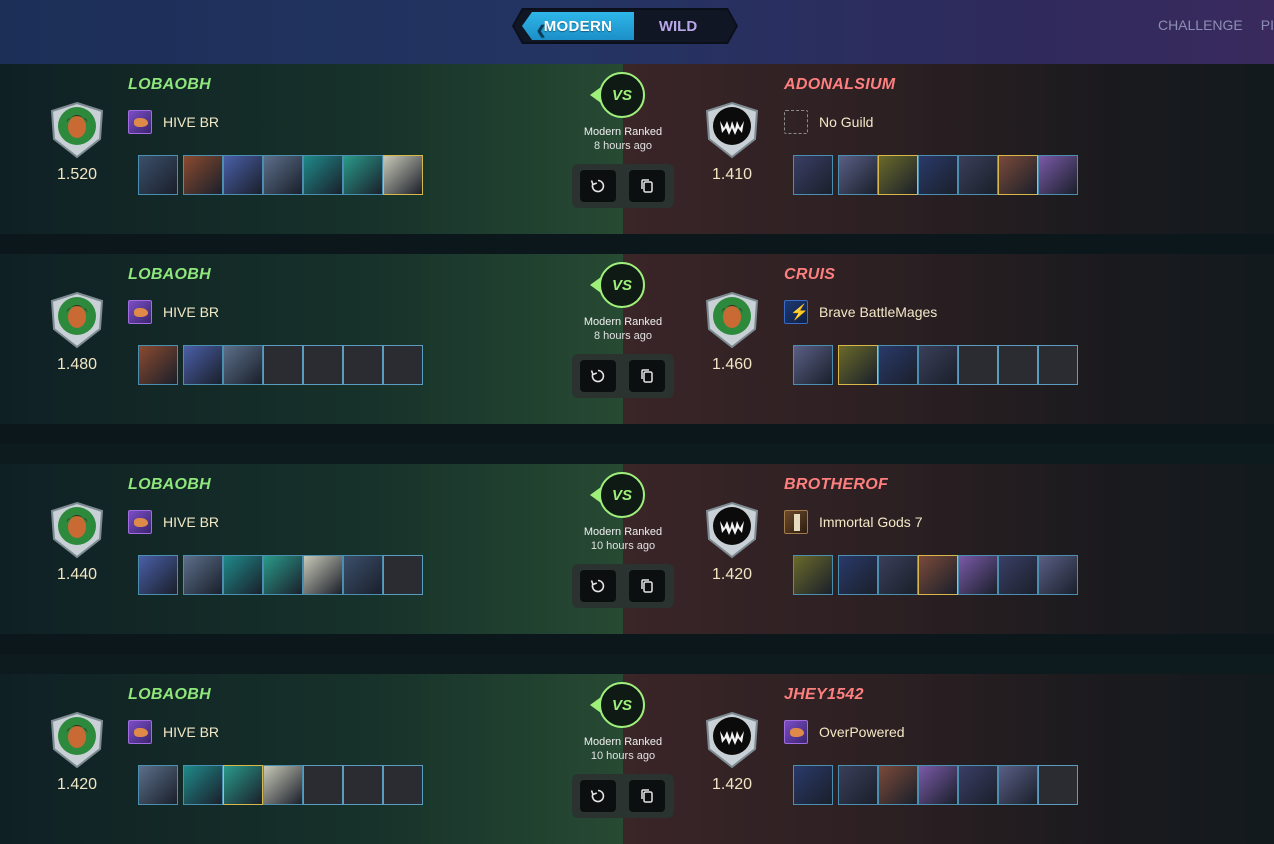 This screenshot has height=844, width=1274. Describe the element at coordinates (1267, 25) in the screenshot. I see `nav-next: PI` at that location.